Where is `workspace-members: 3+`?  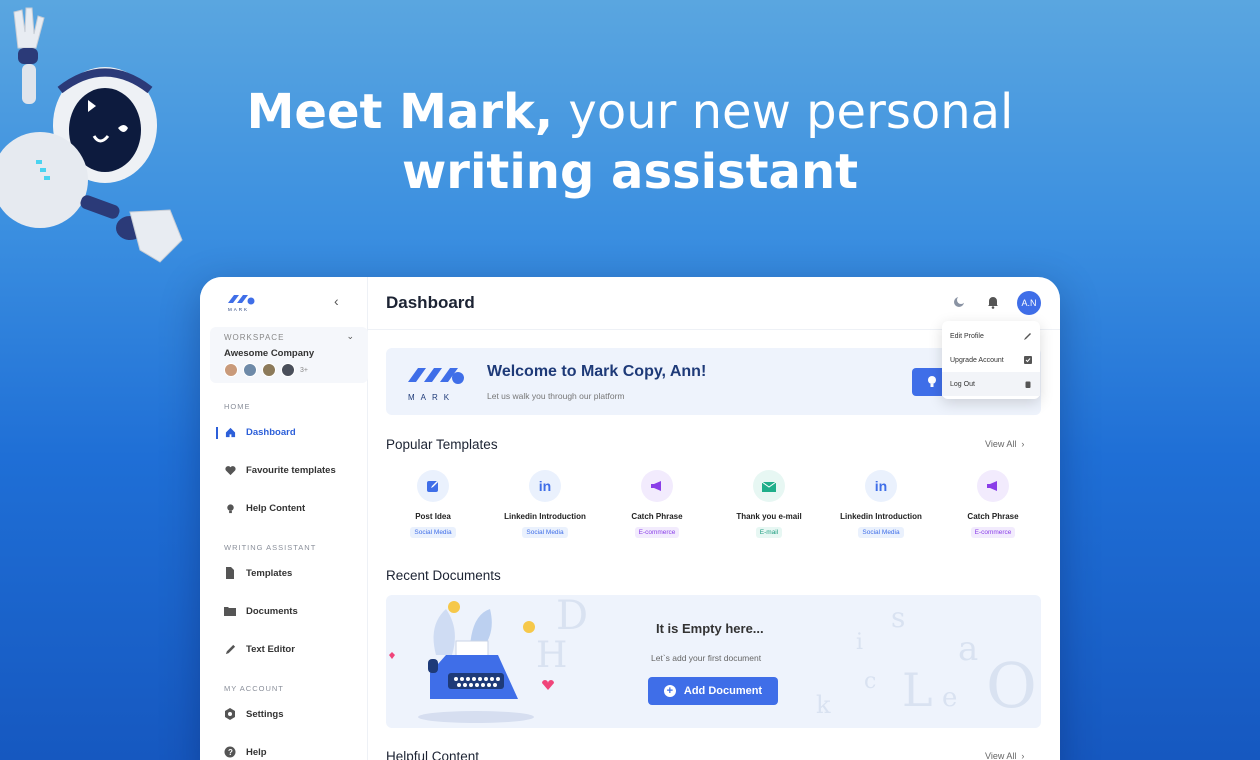
workspace-members: 3+ is located at coordinates (289, 370).